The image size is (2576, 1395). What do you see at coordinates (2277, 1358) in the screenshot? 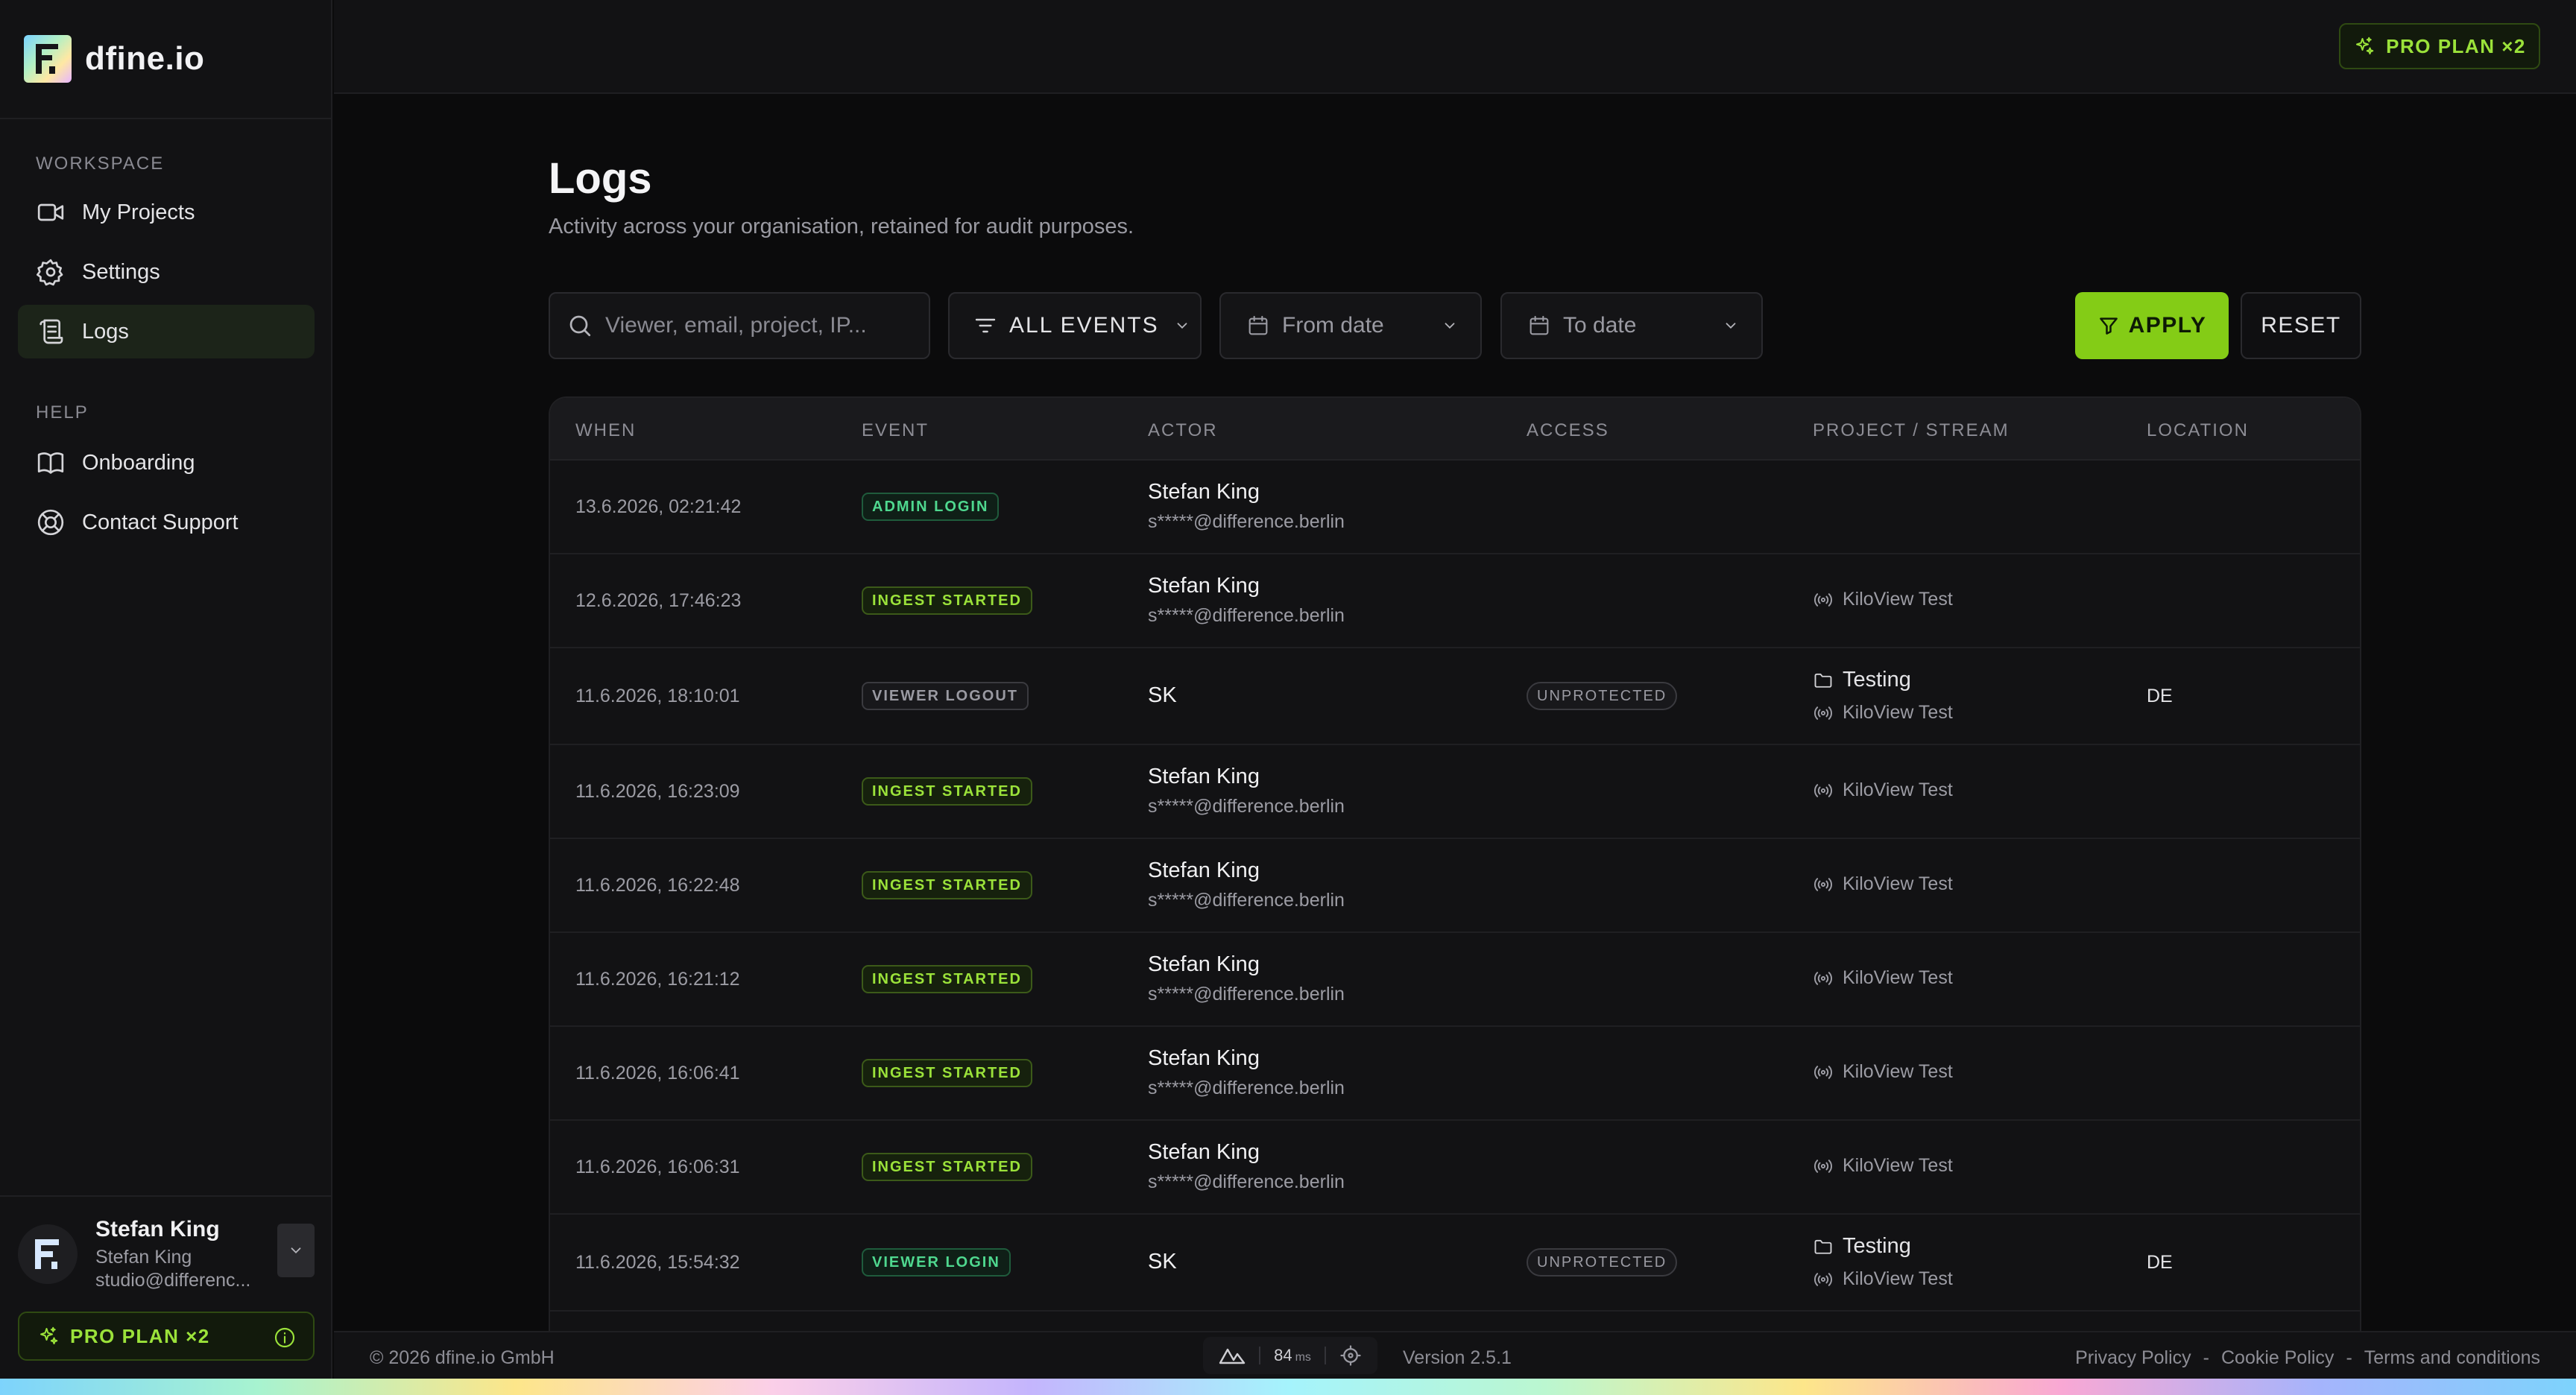
I see `cookie-policy-link: Cookie Policy` at bounding box center [2277, 1358].